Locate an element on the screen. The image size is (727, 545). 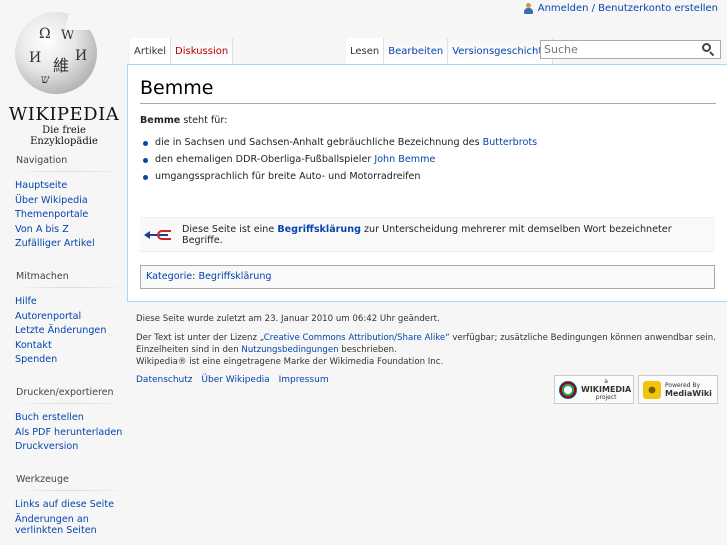
sidebar-item-buch-erstellen: Buch erstellen is located at coordinates (49, 417).